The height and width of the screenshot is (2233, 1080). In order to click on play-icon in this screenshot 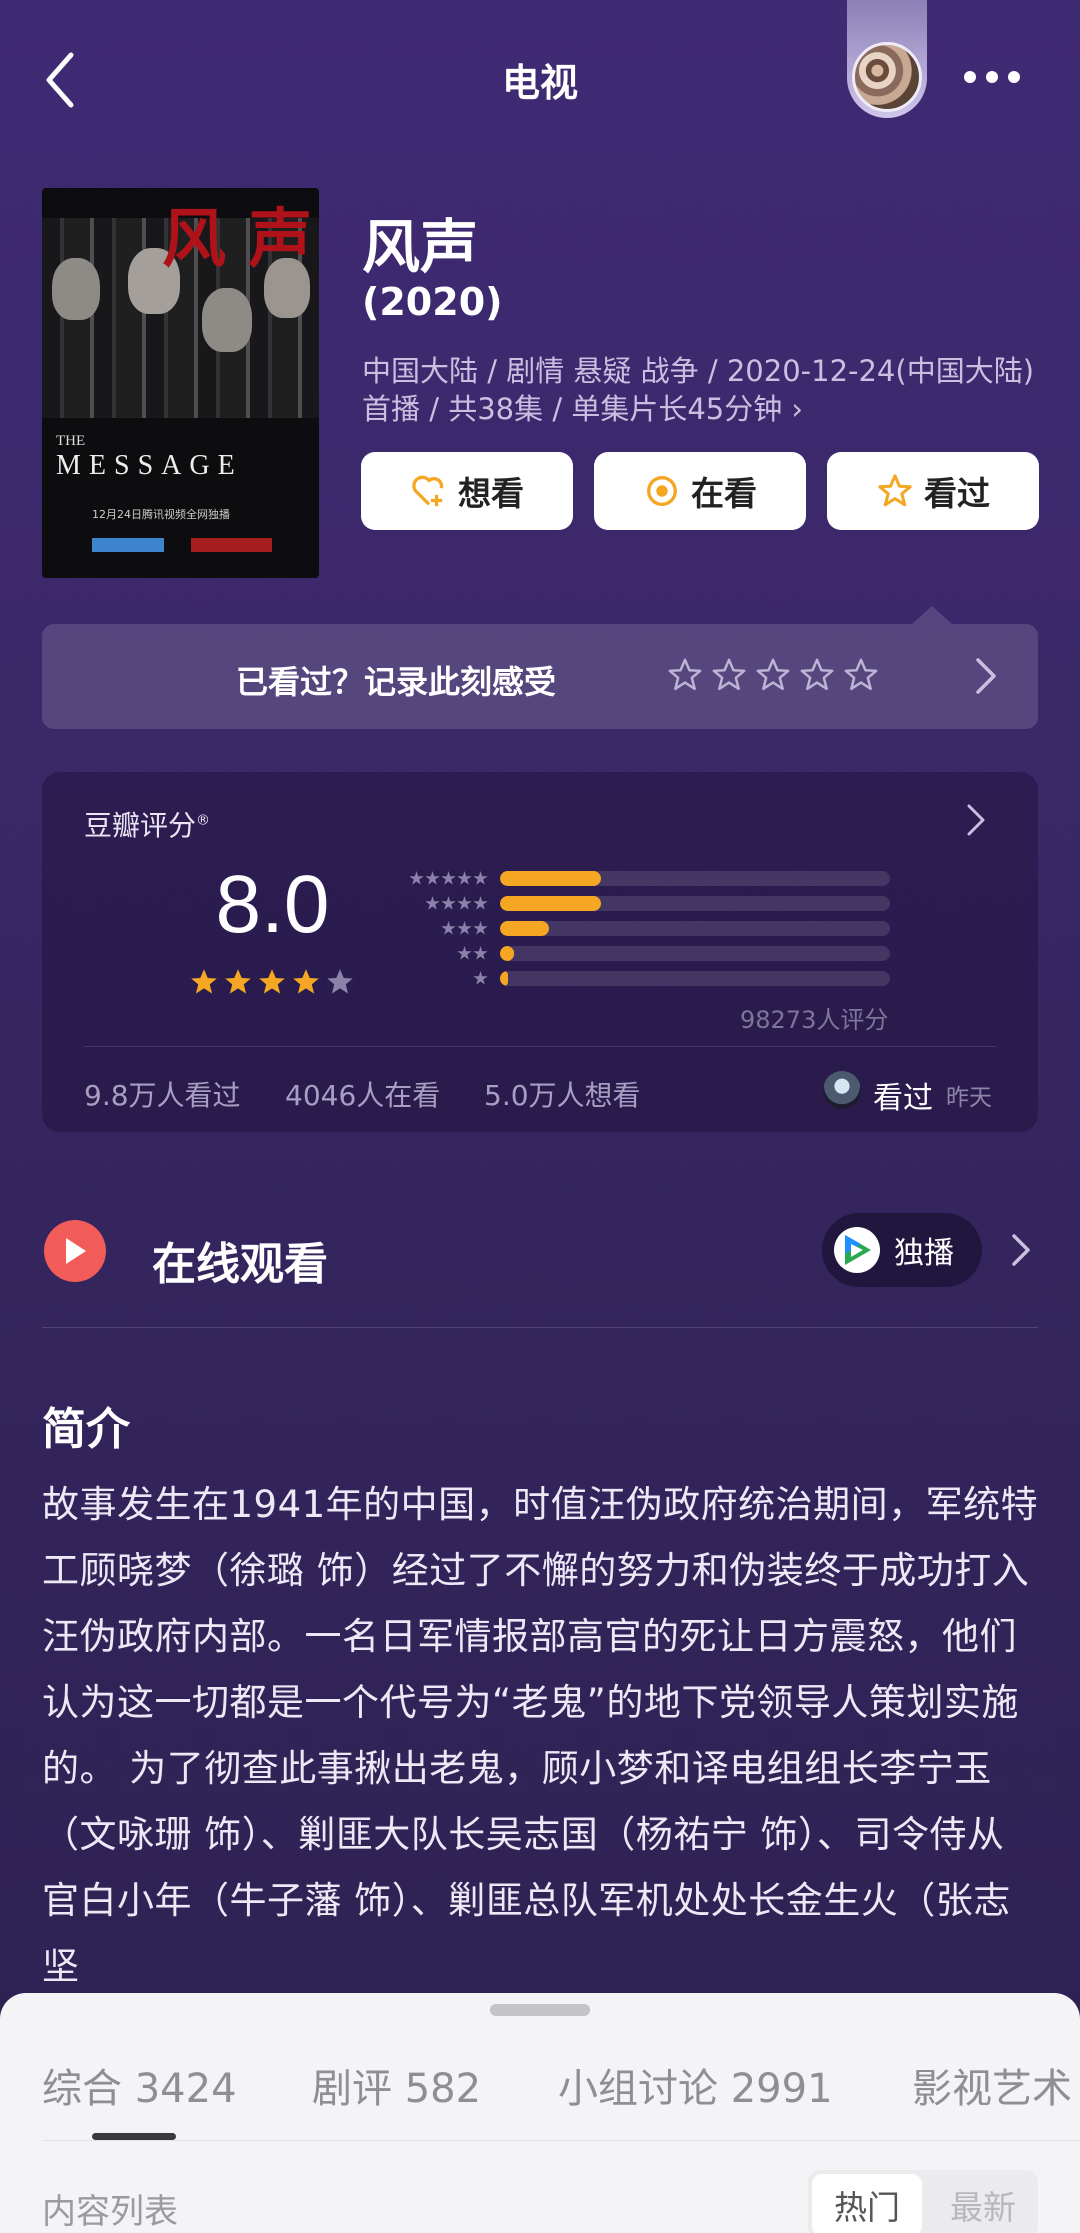, I will do `click(75, 1251)`.